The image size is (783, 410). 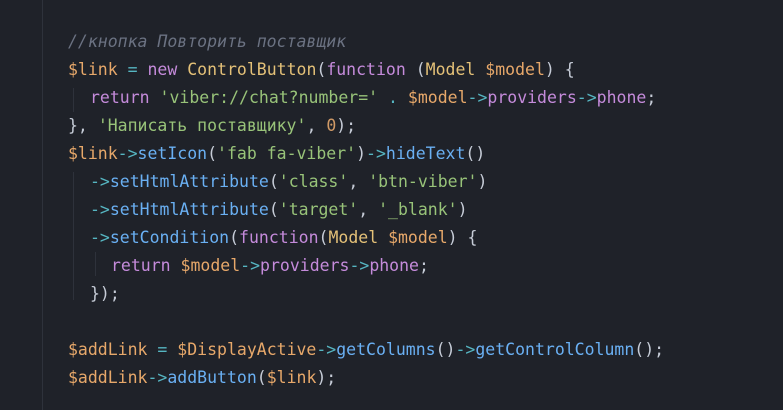 I want to click on code-token: new, so click(x=167, y=69).